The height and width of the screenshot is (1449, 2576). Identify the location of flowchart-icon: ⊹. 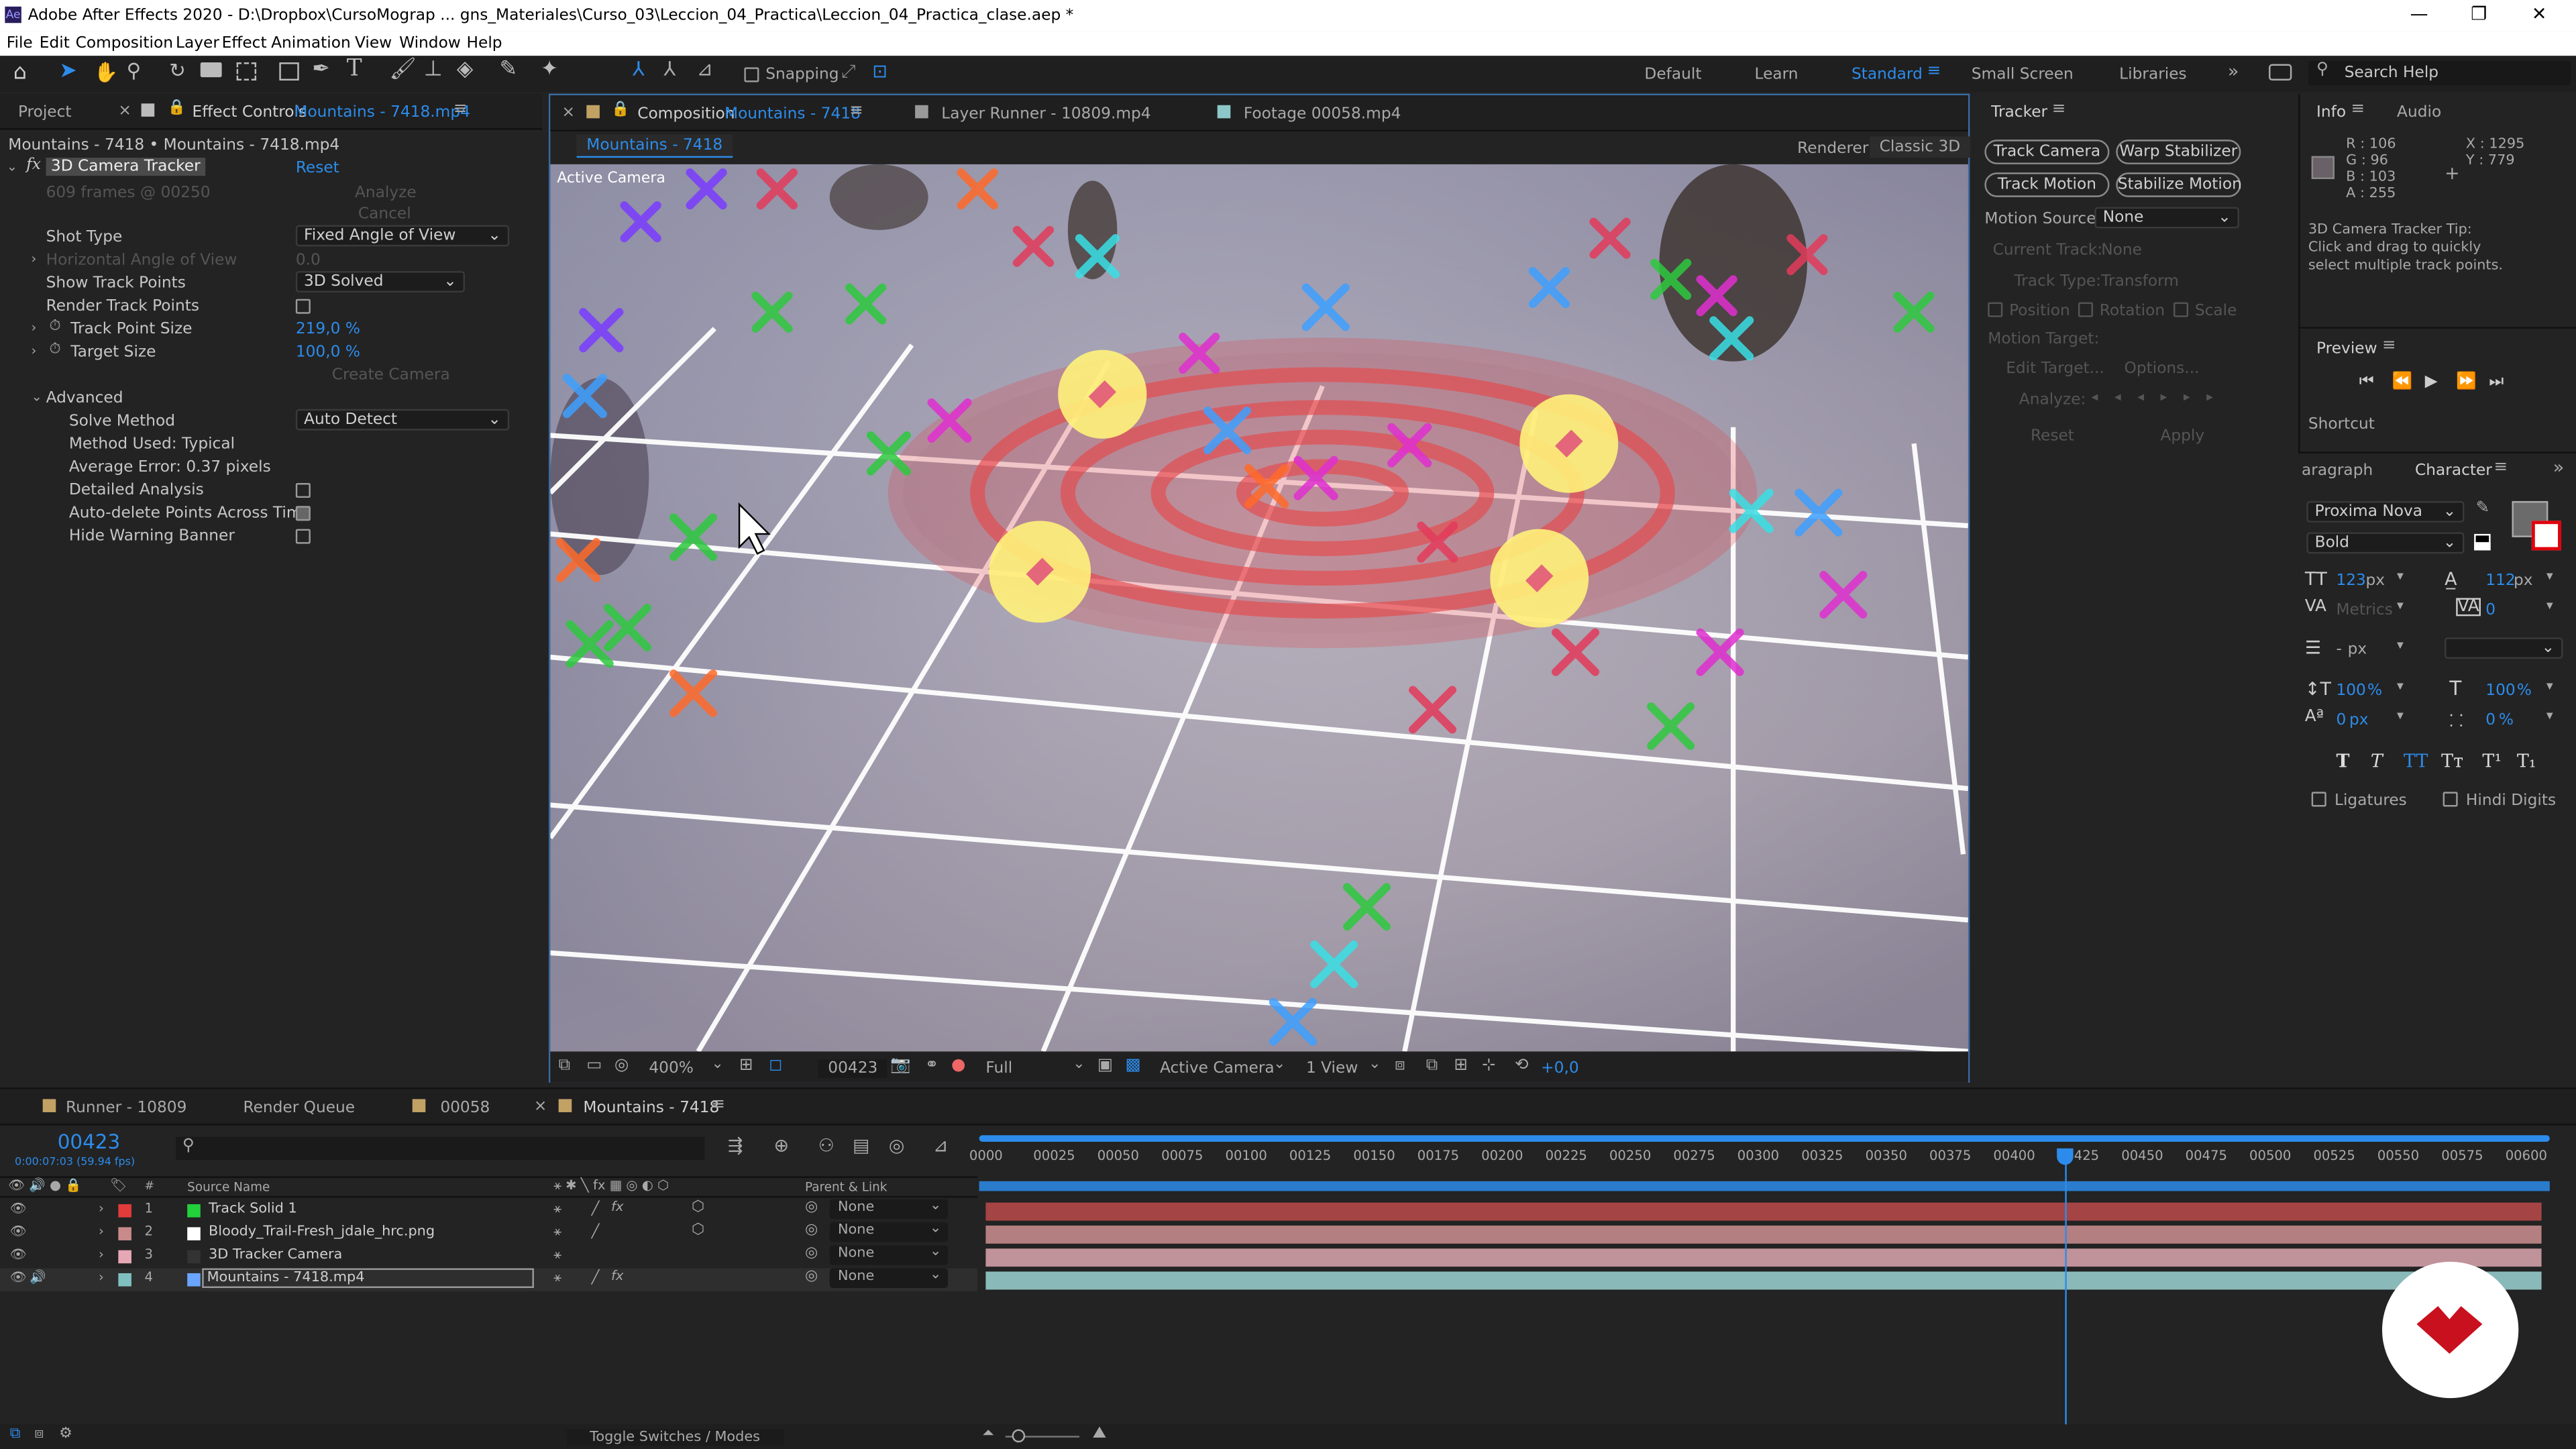
(1489, 1066).